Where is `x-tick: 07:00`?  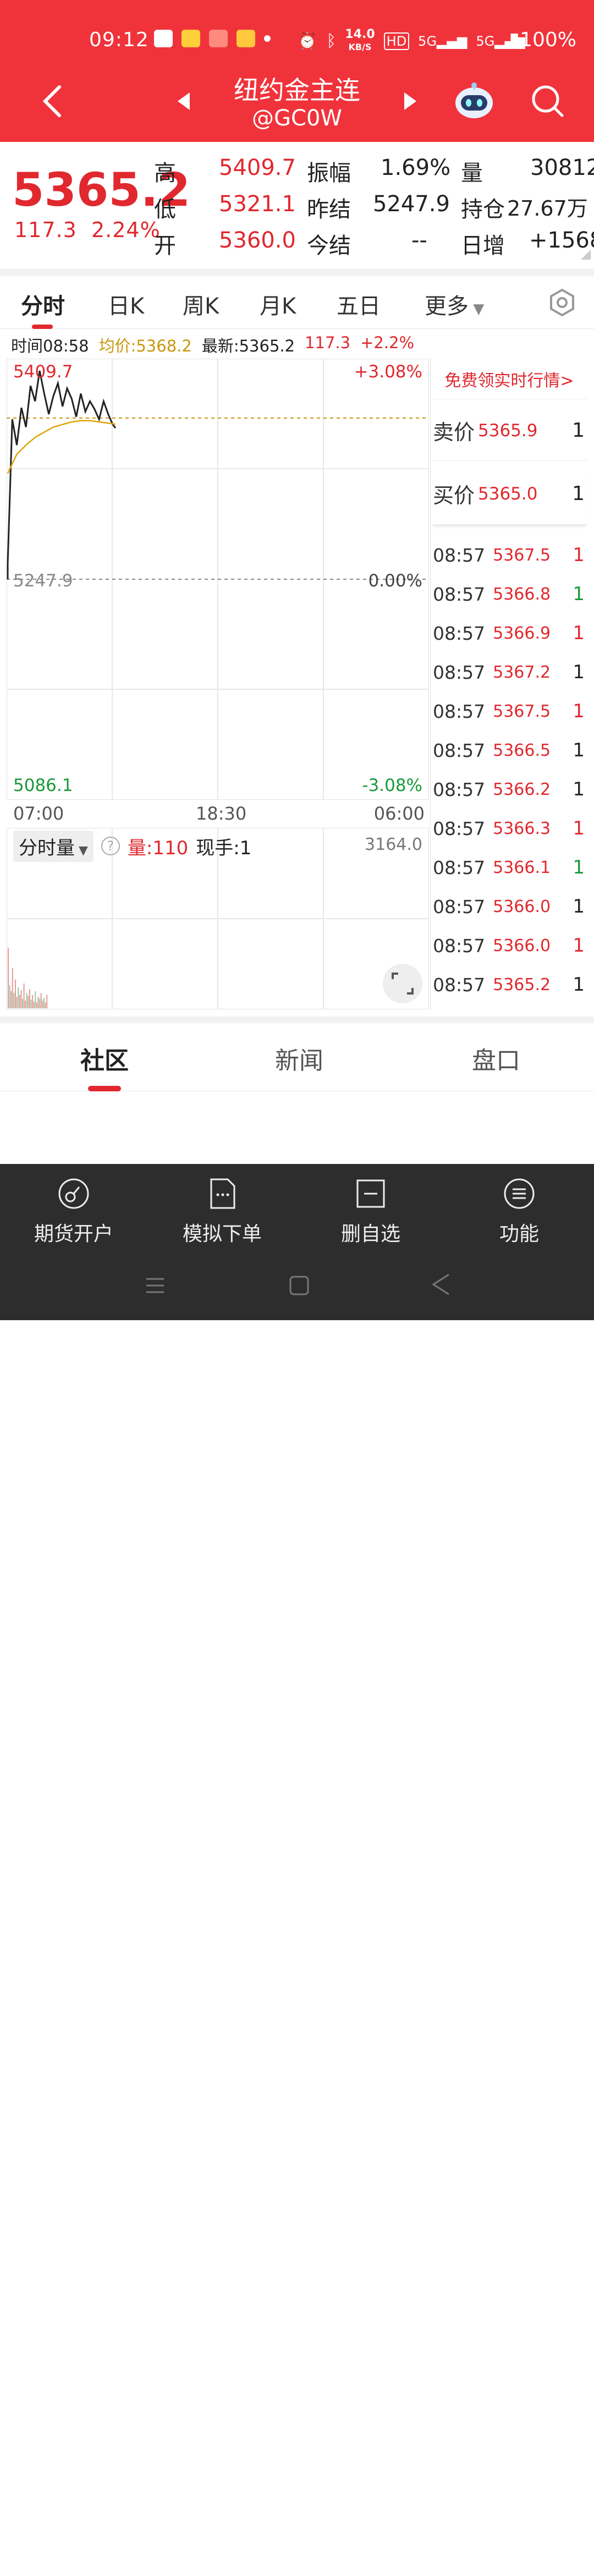 x-tick: 07:00 is located at coordinates (38, 813).